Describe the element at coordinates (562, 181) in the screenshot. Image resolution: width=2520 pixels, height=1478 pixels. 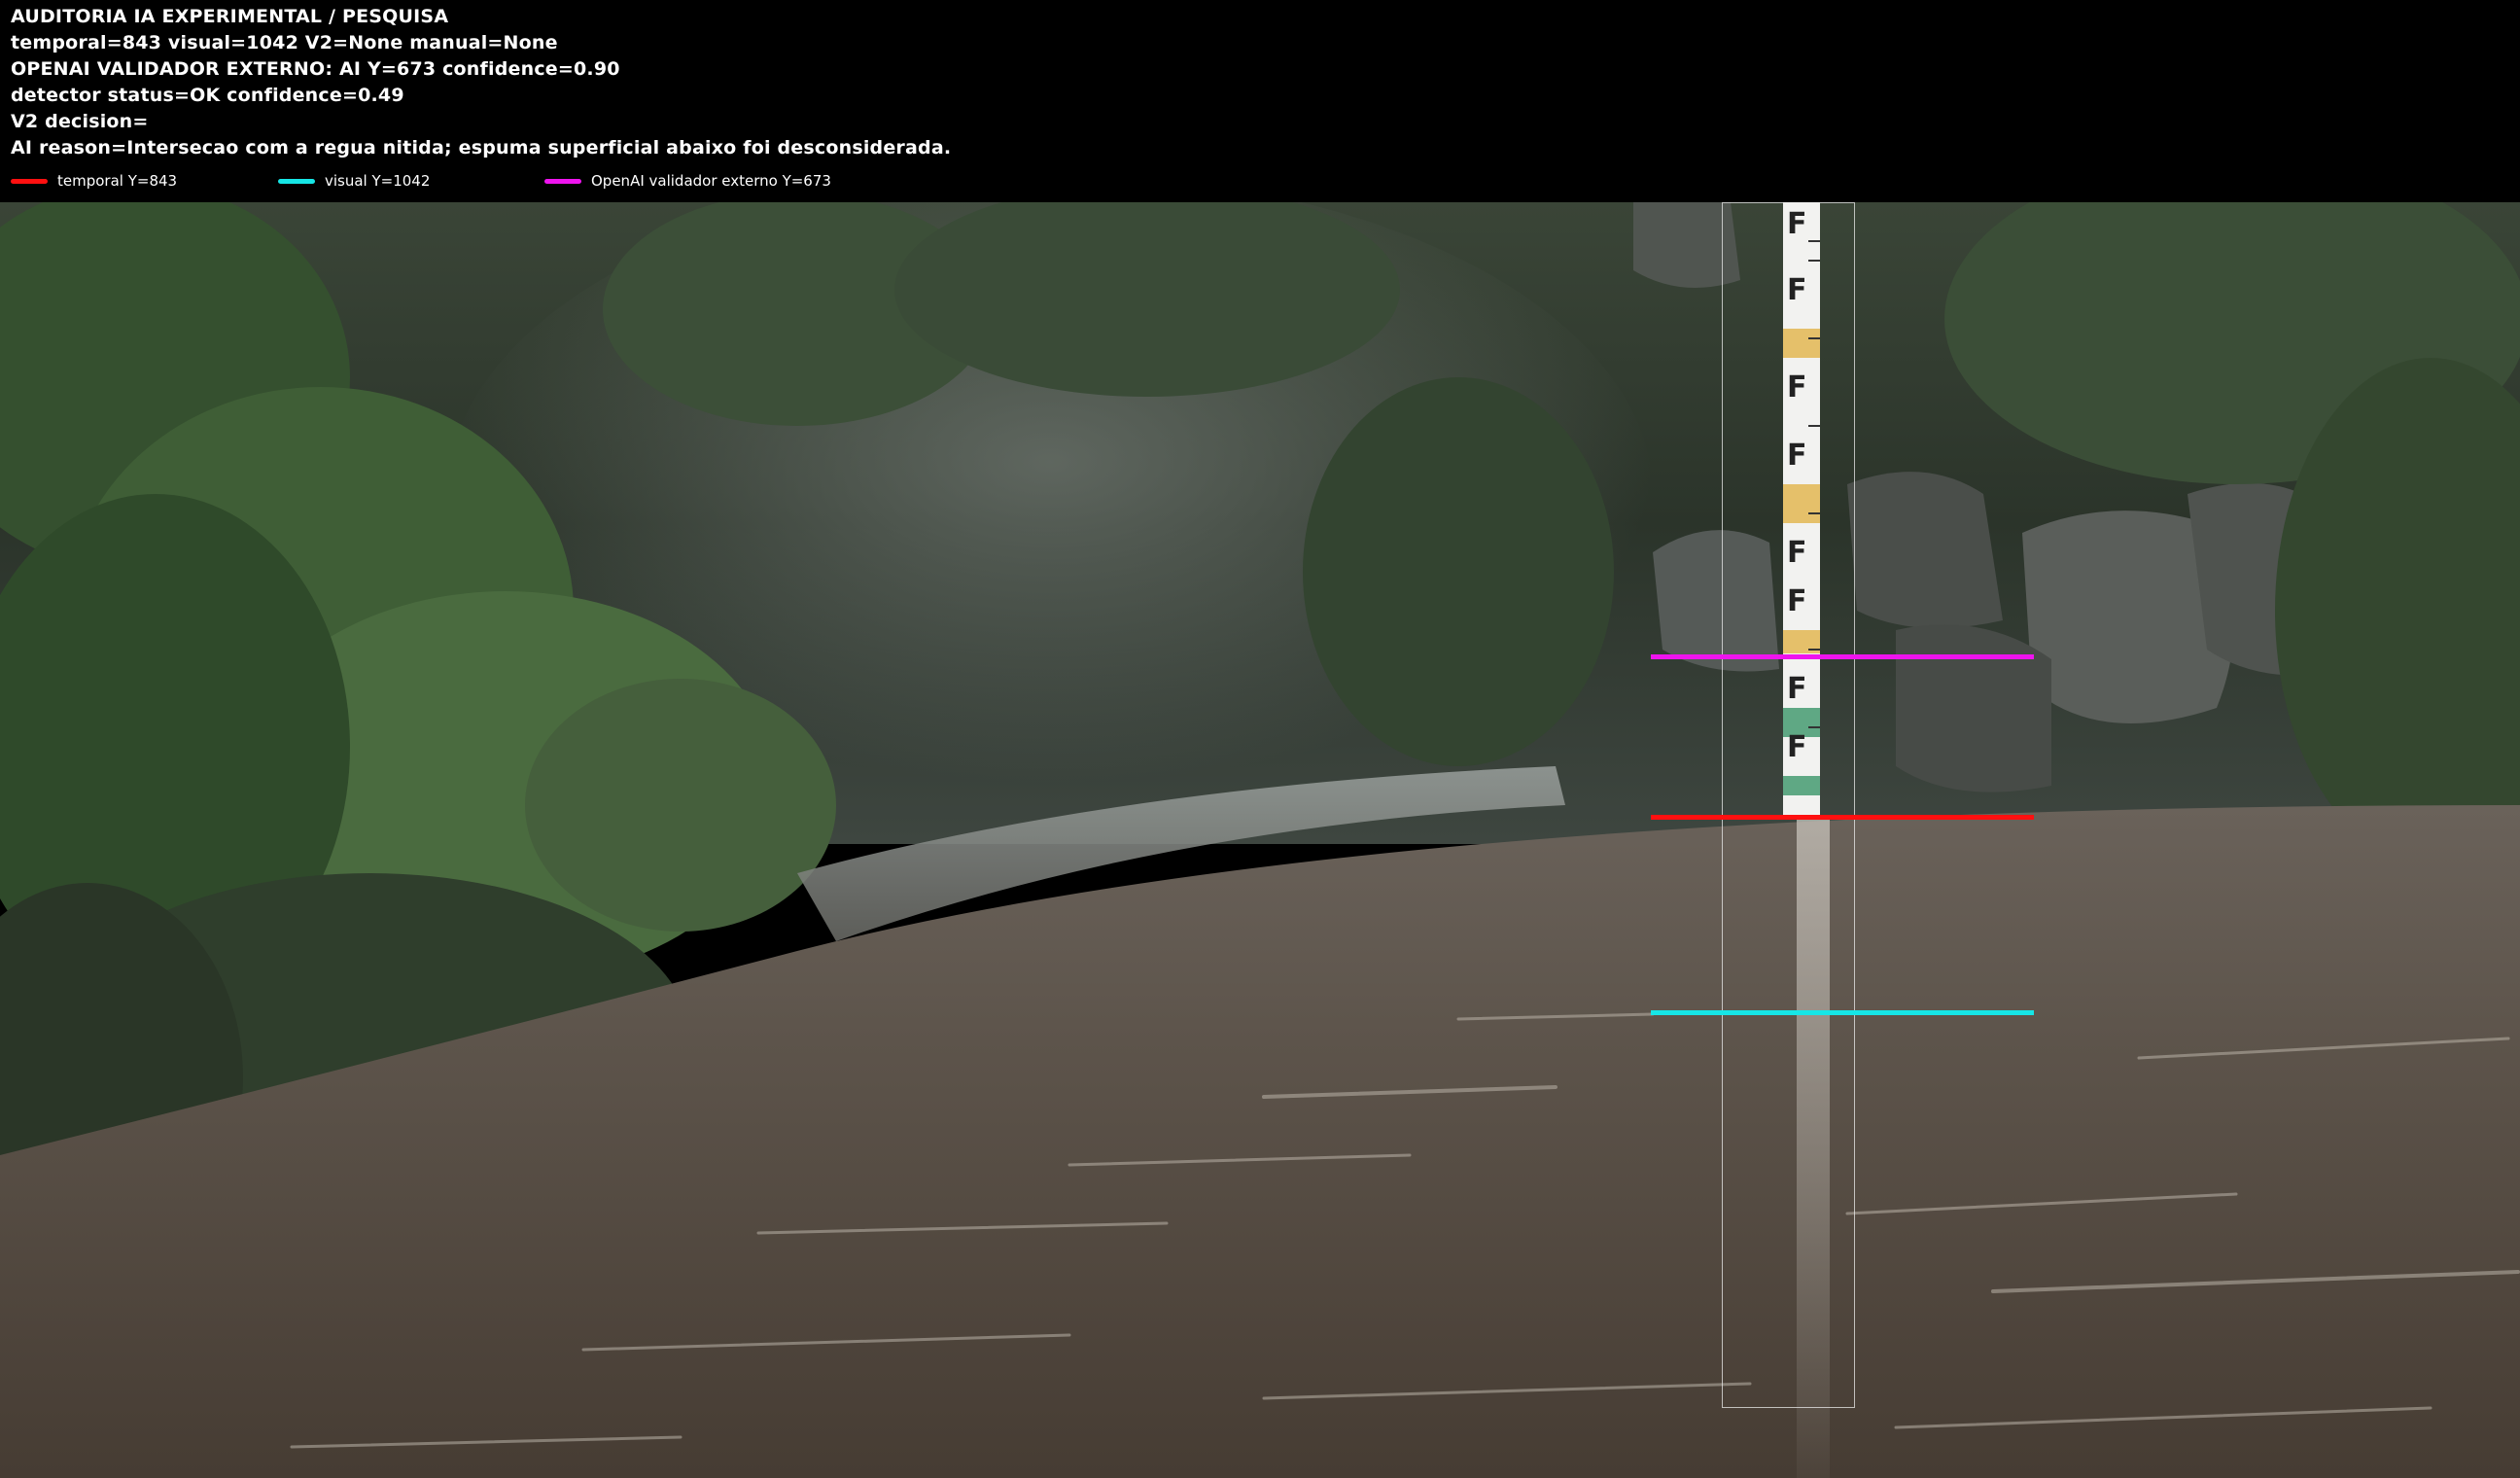
I see `legend-swatch-openai` at that location.